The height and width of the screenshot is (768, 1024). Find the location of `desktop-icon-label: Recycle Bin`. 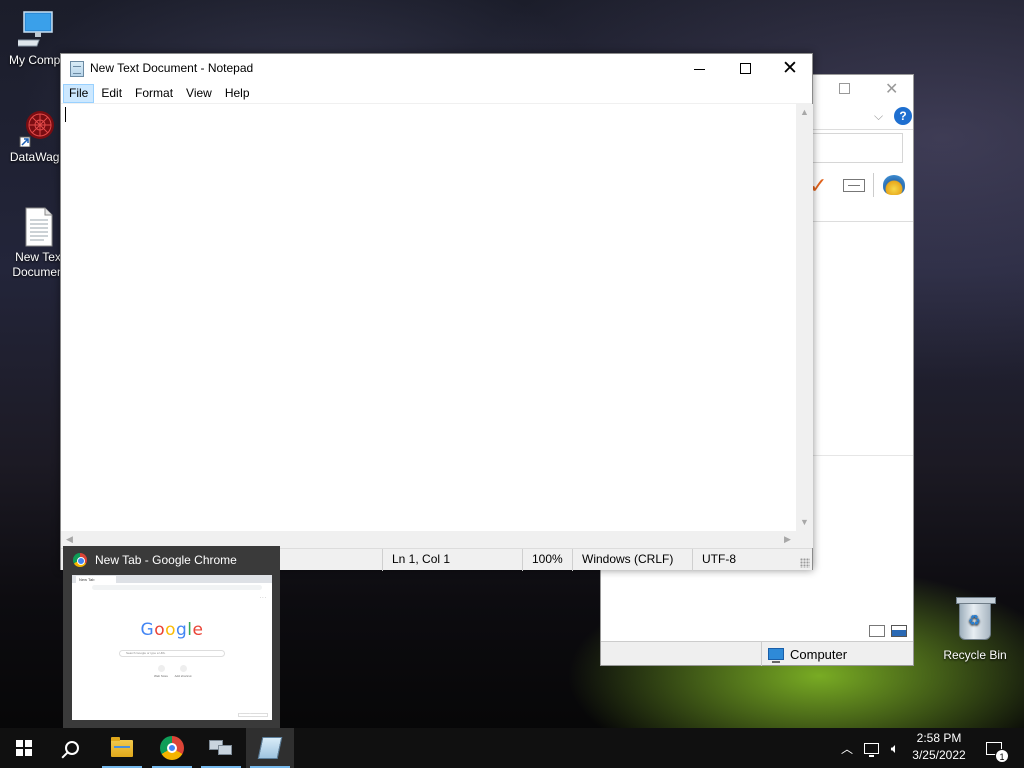

desktop-icon-label: Recycle Bin is located at coordinates (975, 655).